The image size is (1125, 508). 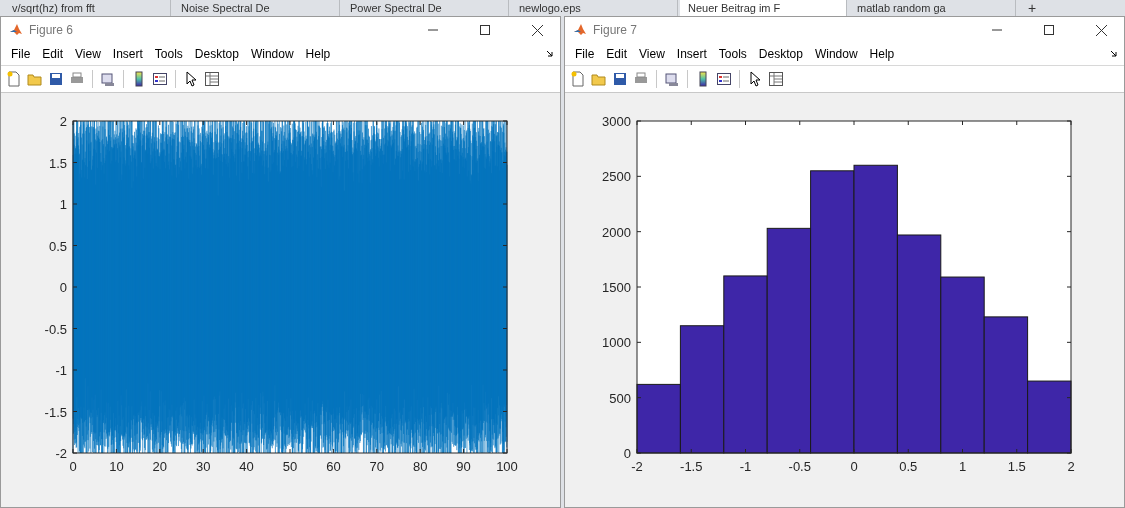 What do you see at coordinates (116, 466) in the screenshot?
I see `axis-tick-label: 10` at bounding box center [116, 466].